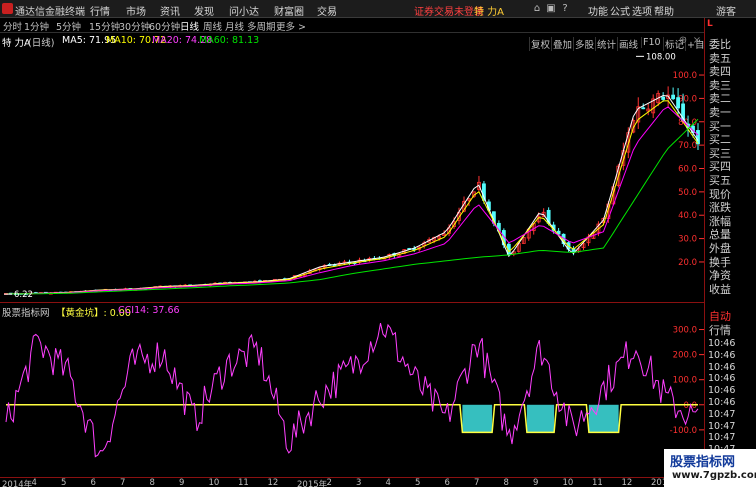  What do you see at coordinates (683, 41) in the screenshot?
I see `zoom-icon: ⊕` at bounding box center [683, 41].